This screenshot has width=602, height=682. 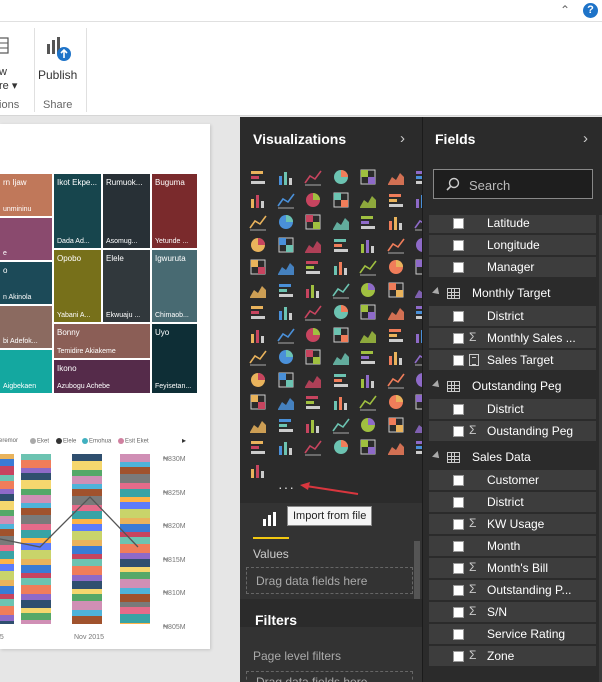 I want to click on r-script-visual-icon, so click(x=396, y=335).